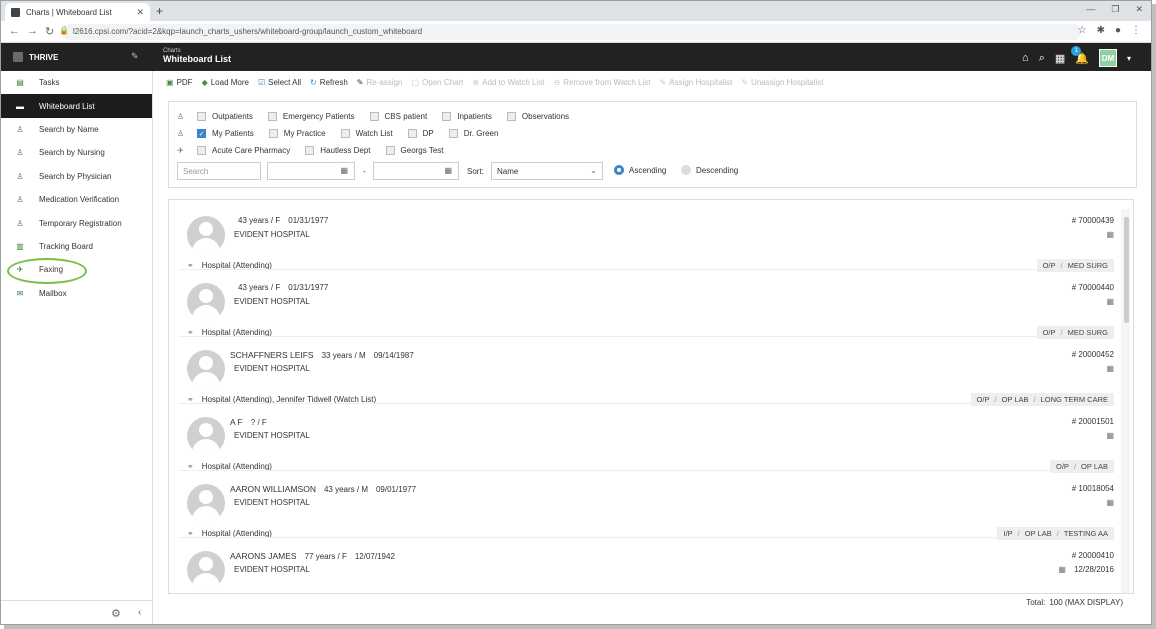  What do you see at coordinates (709, 170) in the screenshot?
I see `descending-radio: Descending` at bounding box center [709, 170].